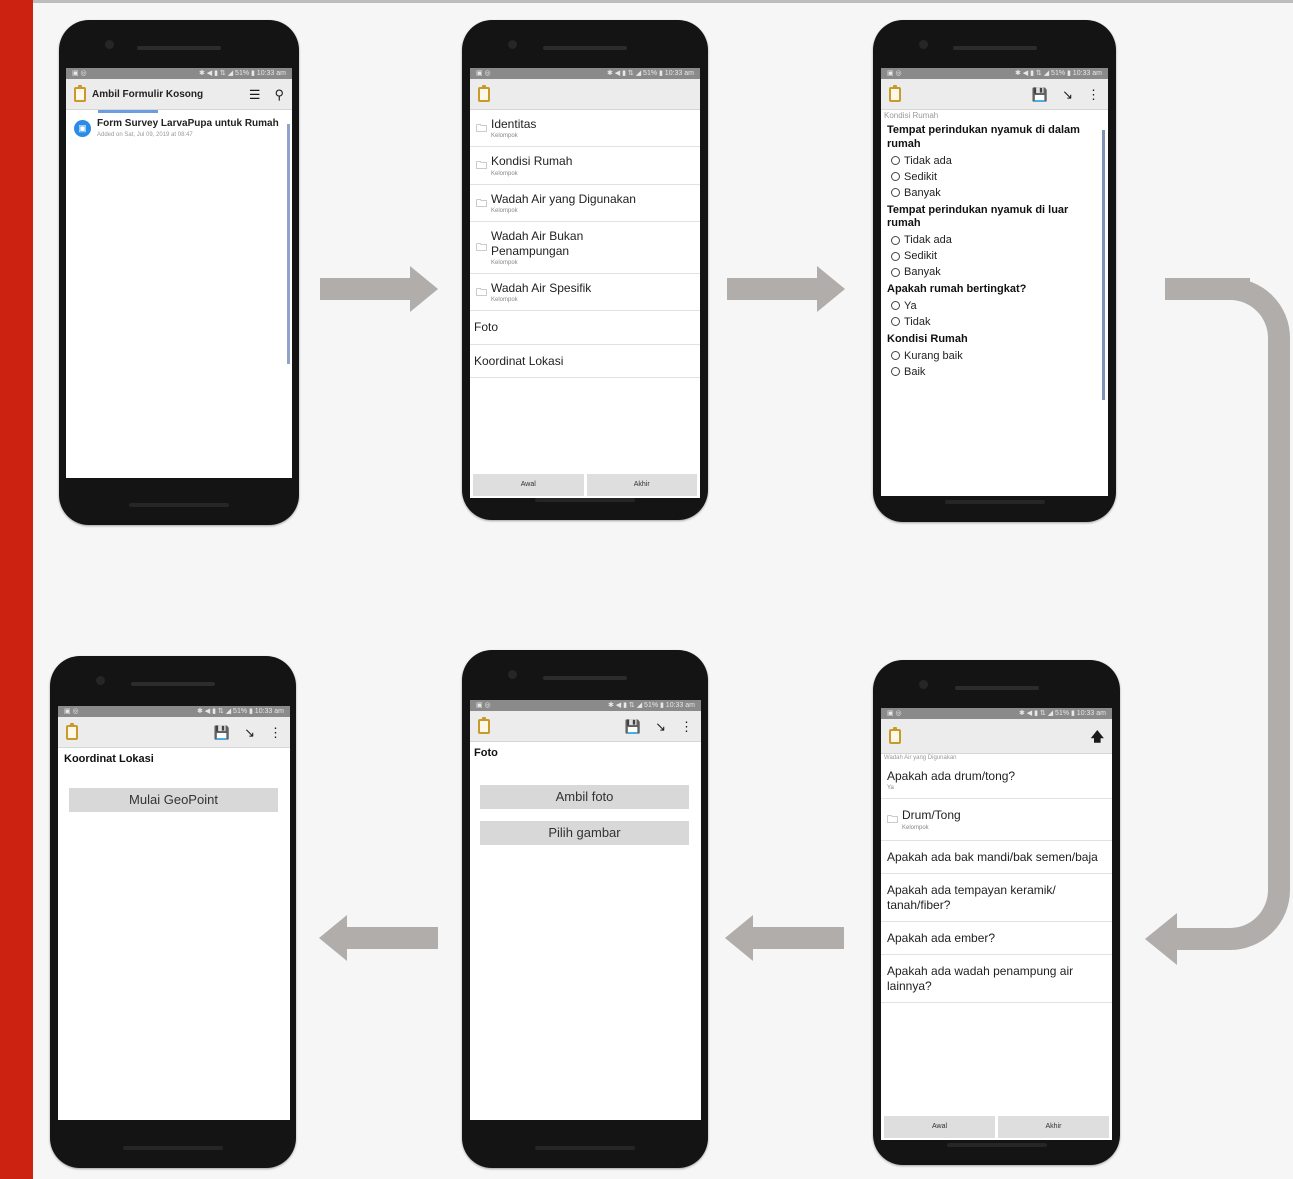 This screenshot has width=1293, height=1179. Describe the element at coordinates (994, 356) in the screenshot. I see `option-kurang-baik: Kurang baik` at that location.